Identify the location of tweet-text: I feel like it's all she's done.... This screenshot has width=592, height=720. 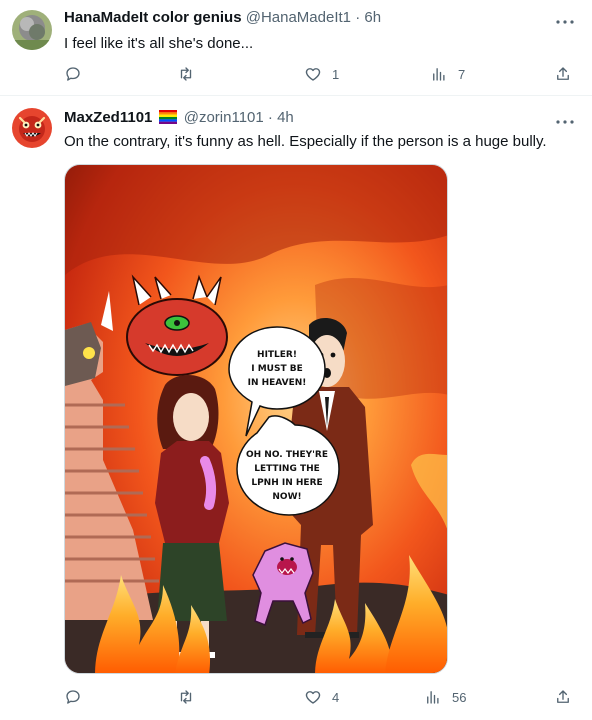
(159, 43).